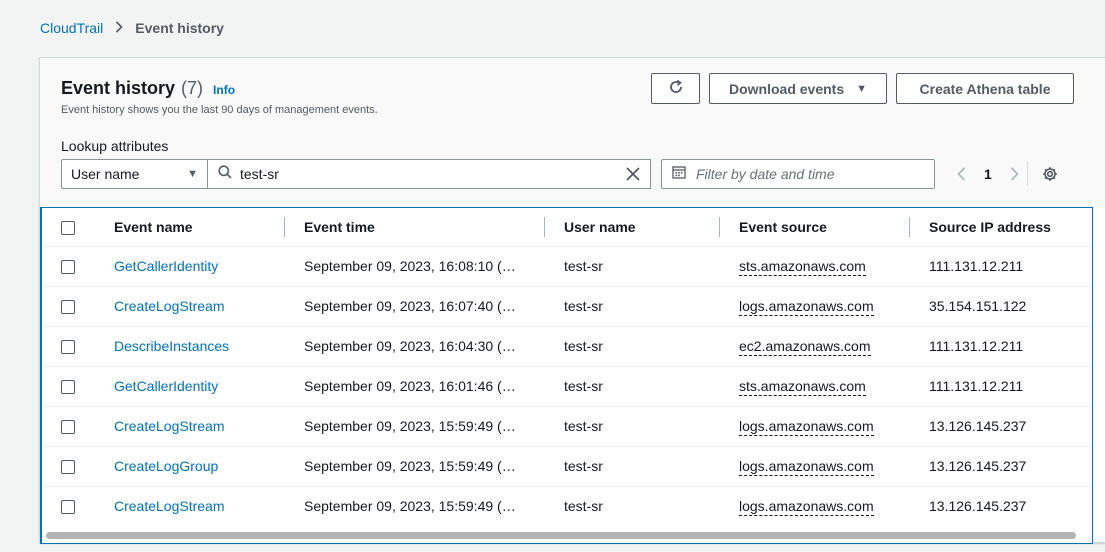  I want to click on lookup-attributes-label: Lookup attributes, so click(115, 146).